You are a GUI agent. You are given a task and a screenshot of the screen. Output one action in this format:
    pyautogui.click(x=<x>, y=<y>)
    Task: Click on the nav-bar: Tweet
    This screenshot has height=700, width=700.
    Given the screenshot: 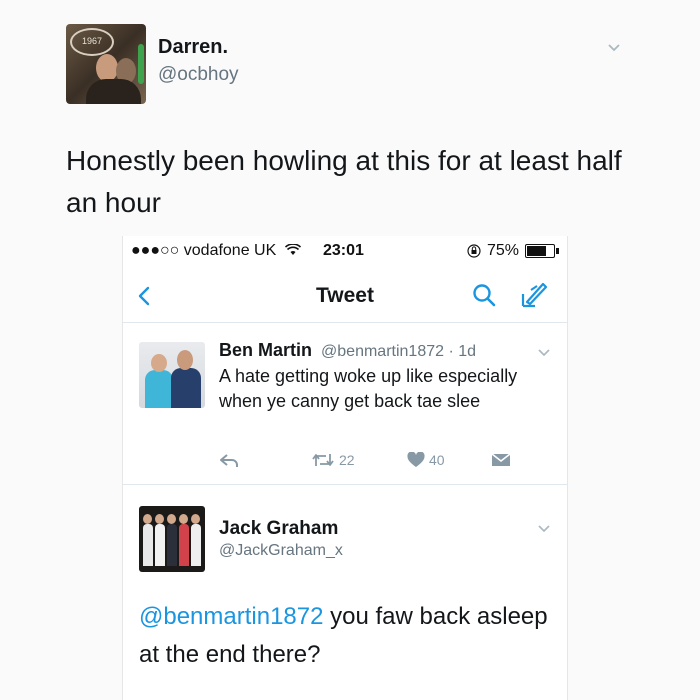 What is the action you would take?
    pyautogui.click(x=345, y=296)
    